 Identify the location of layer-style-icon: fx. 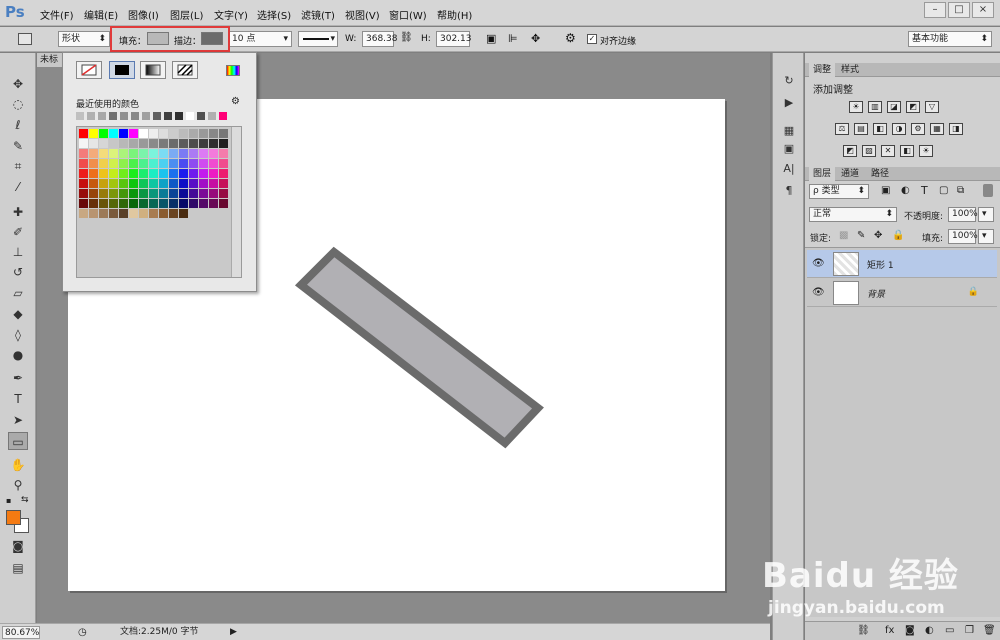
(889, 630).